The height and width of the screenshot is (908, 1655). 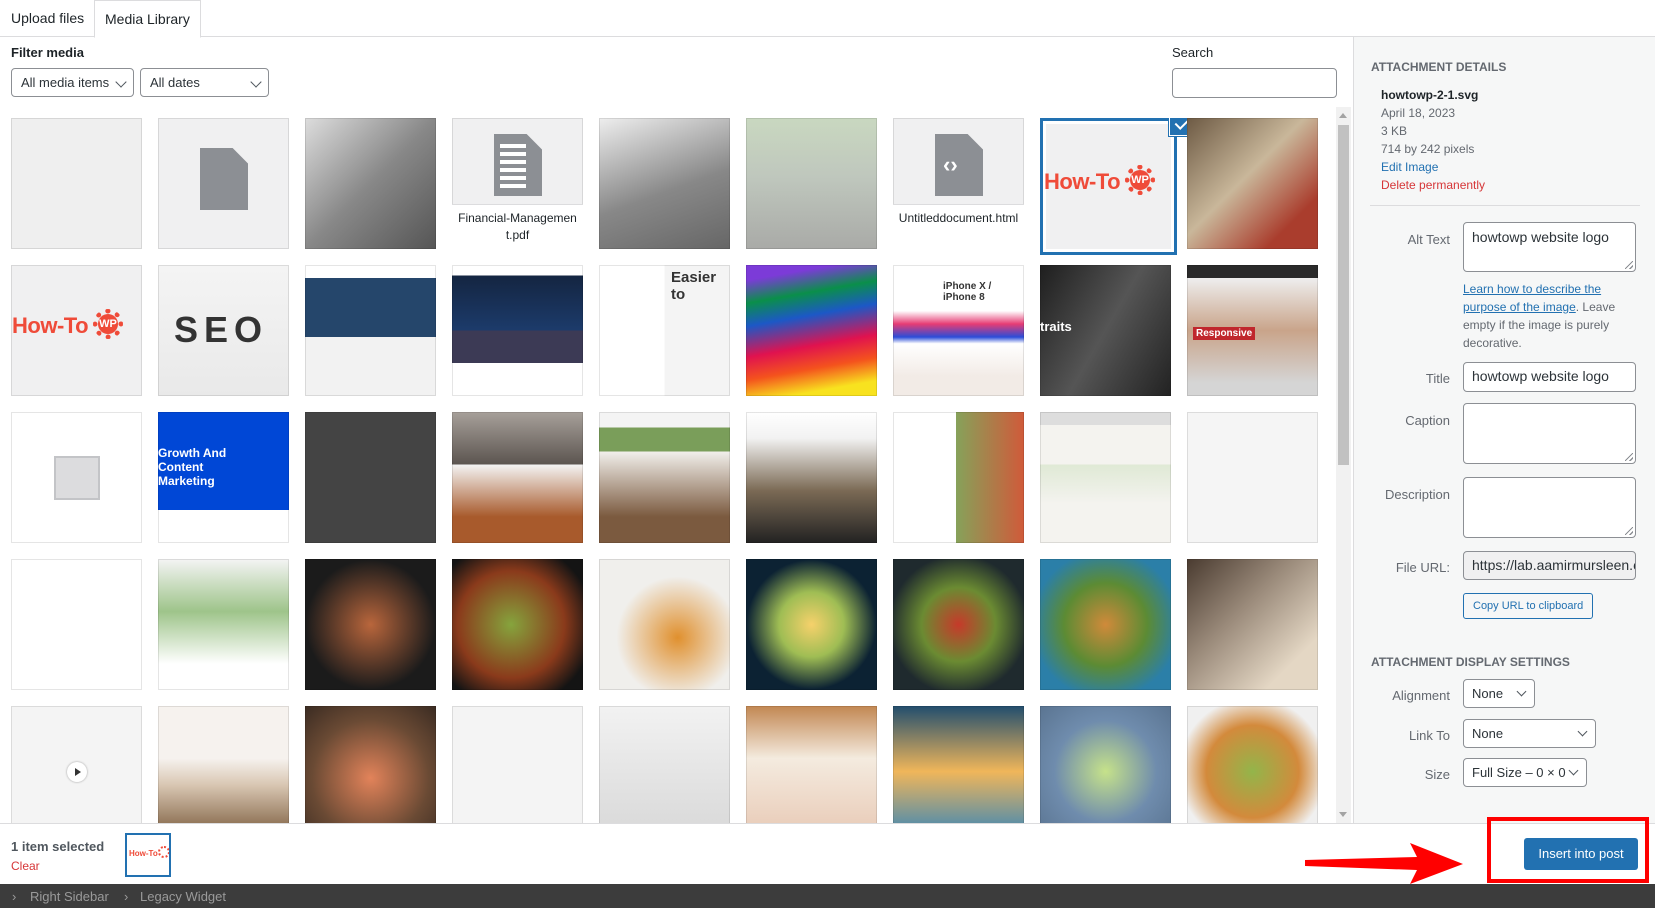 I want to click on thumbnail-text: SEO, so click(x=221, y=329).